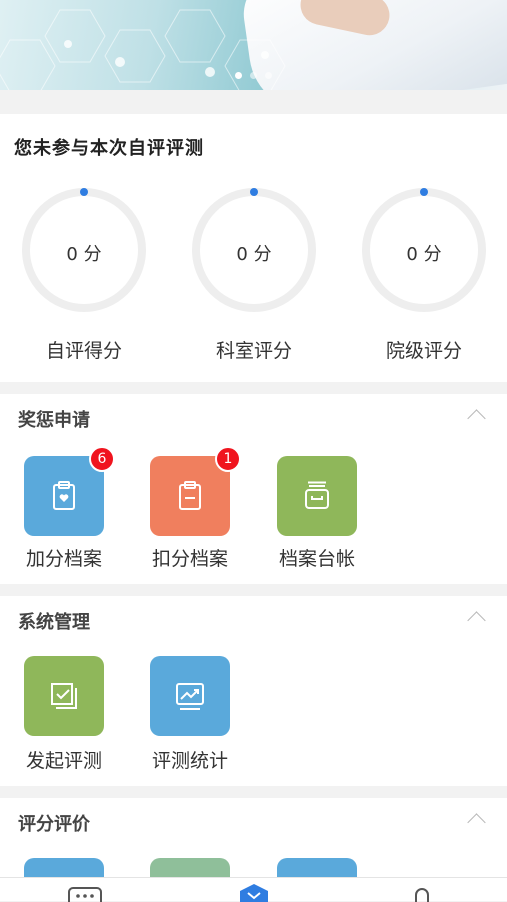 The image size is (507, 902). What do you see at coordinates (316, 559) in the screenshot?
I see `tile-label: 档案台帐` at bounding box center [316, 559].